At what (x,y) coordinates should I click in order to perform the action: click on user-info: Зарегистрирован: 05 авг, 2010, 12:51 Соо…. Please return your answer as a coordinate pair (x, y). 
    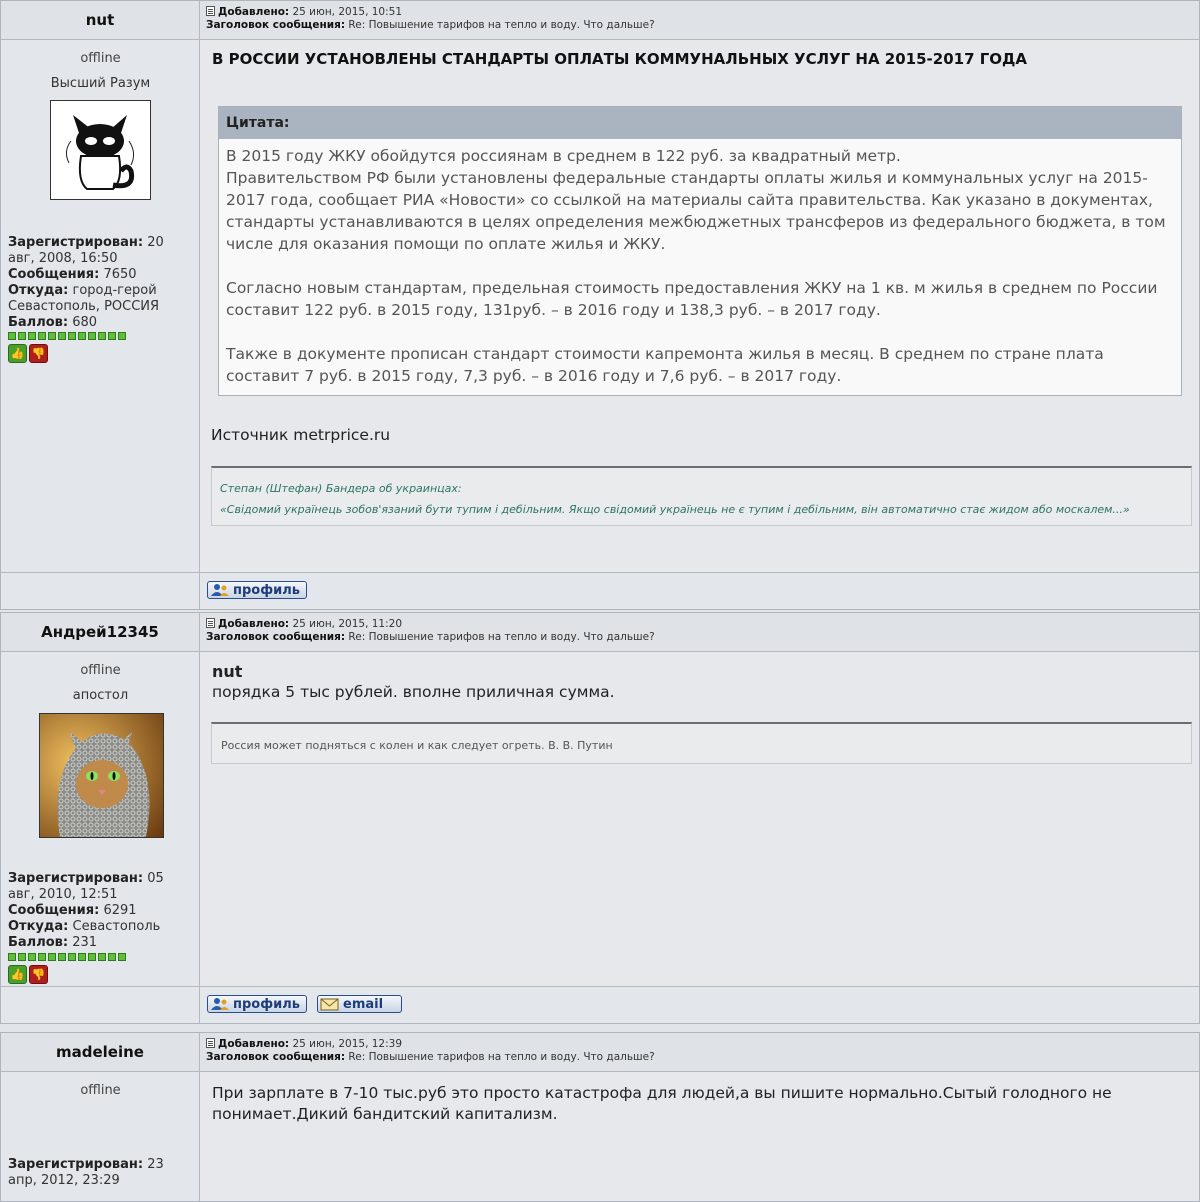
    Looking at the image, I should click on (101, 911).